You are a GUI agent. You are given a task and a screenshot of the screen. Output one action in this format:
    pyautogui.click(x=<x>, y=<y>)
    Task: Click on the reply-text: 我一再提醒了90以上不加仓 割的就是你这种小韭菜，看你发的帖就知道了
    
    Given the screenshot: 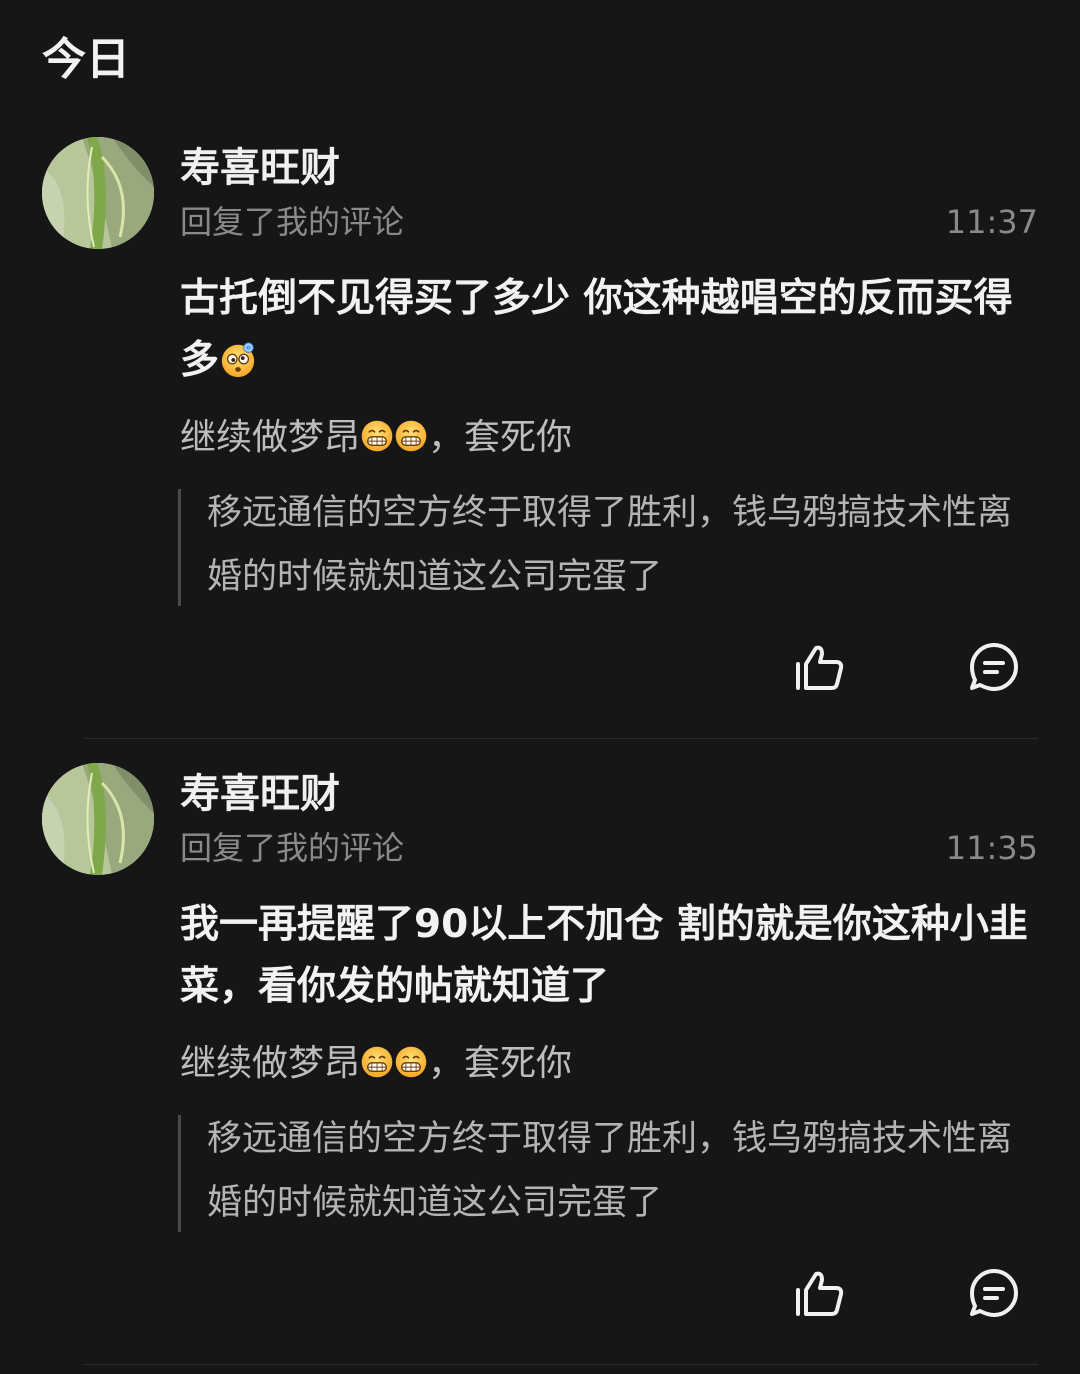 What is the action you would take?
    pyautogui.click(x=610, y=956)
    